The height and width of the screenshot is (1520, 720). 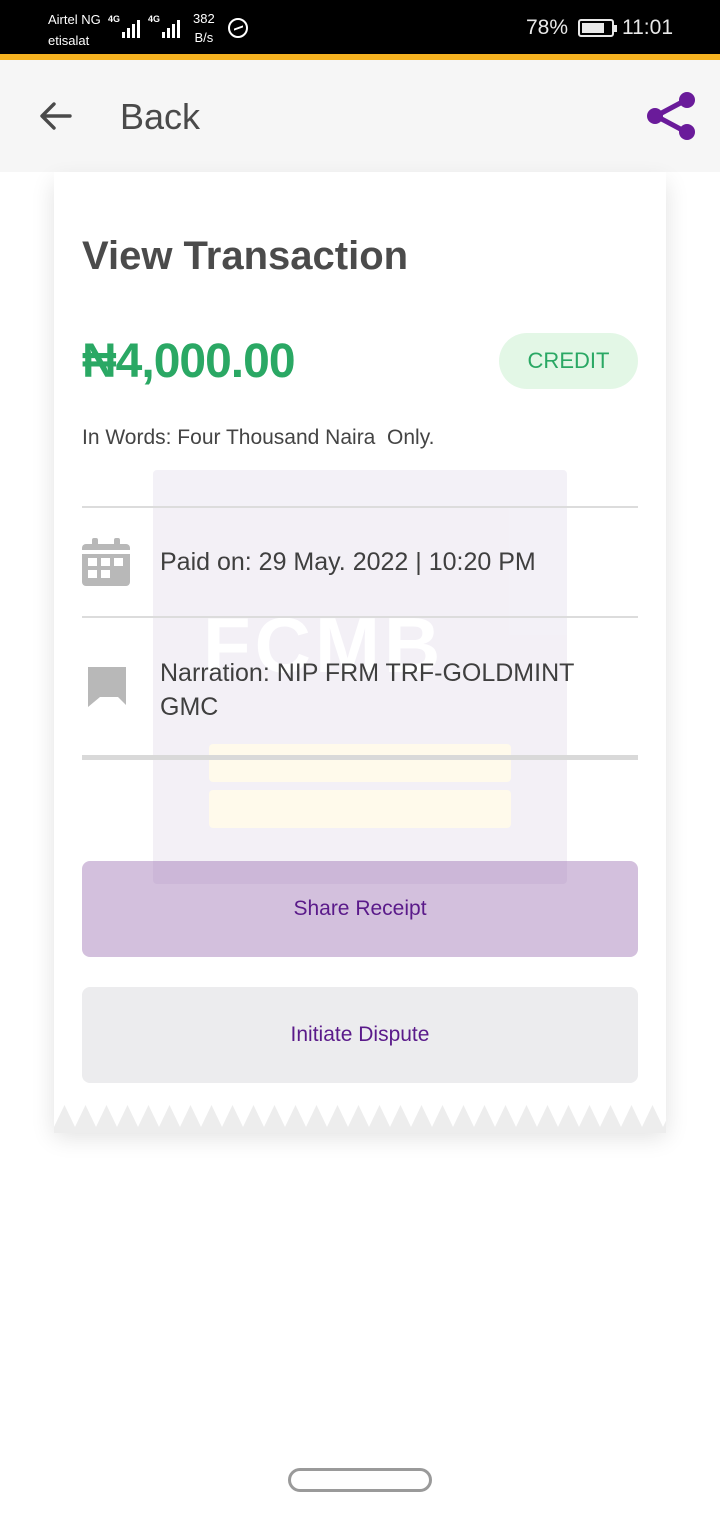 I want to click on paid-on-date: Paid on: 29 May. 2022 | 10:20 PM, so click(x=348, y=562).